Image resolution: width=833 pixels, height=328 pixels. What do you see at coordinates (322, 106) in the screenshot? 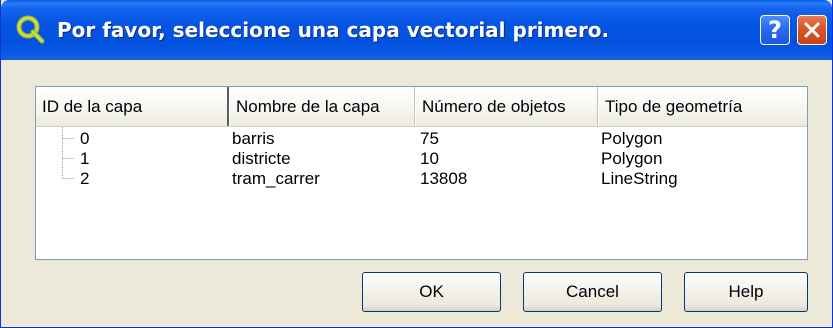
I see `column-header-name: Nombre de la capa` at bounding box center [322, 106].